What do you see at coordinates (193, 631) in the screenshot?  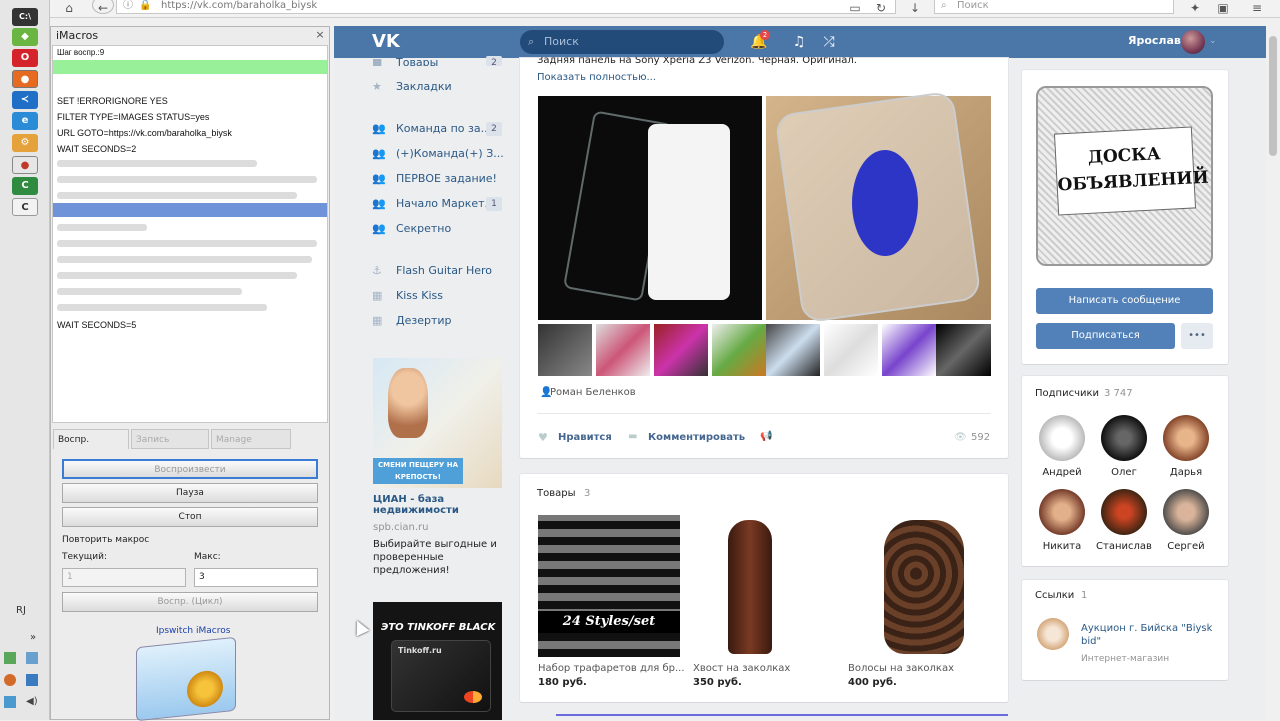 I see `brand-link: Ipswitch iMacros` at bounding box center [193, 631].